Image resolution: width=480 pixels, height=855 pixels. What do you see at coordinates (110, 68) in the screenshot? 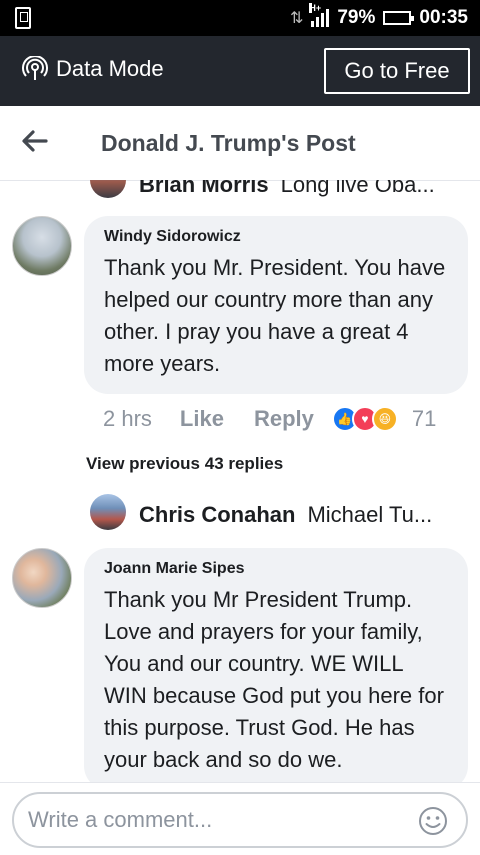
I see `data-mode-label: Data Mode` at bounding box center [110, 68].